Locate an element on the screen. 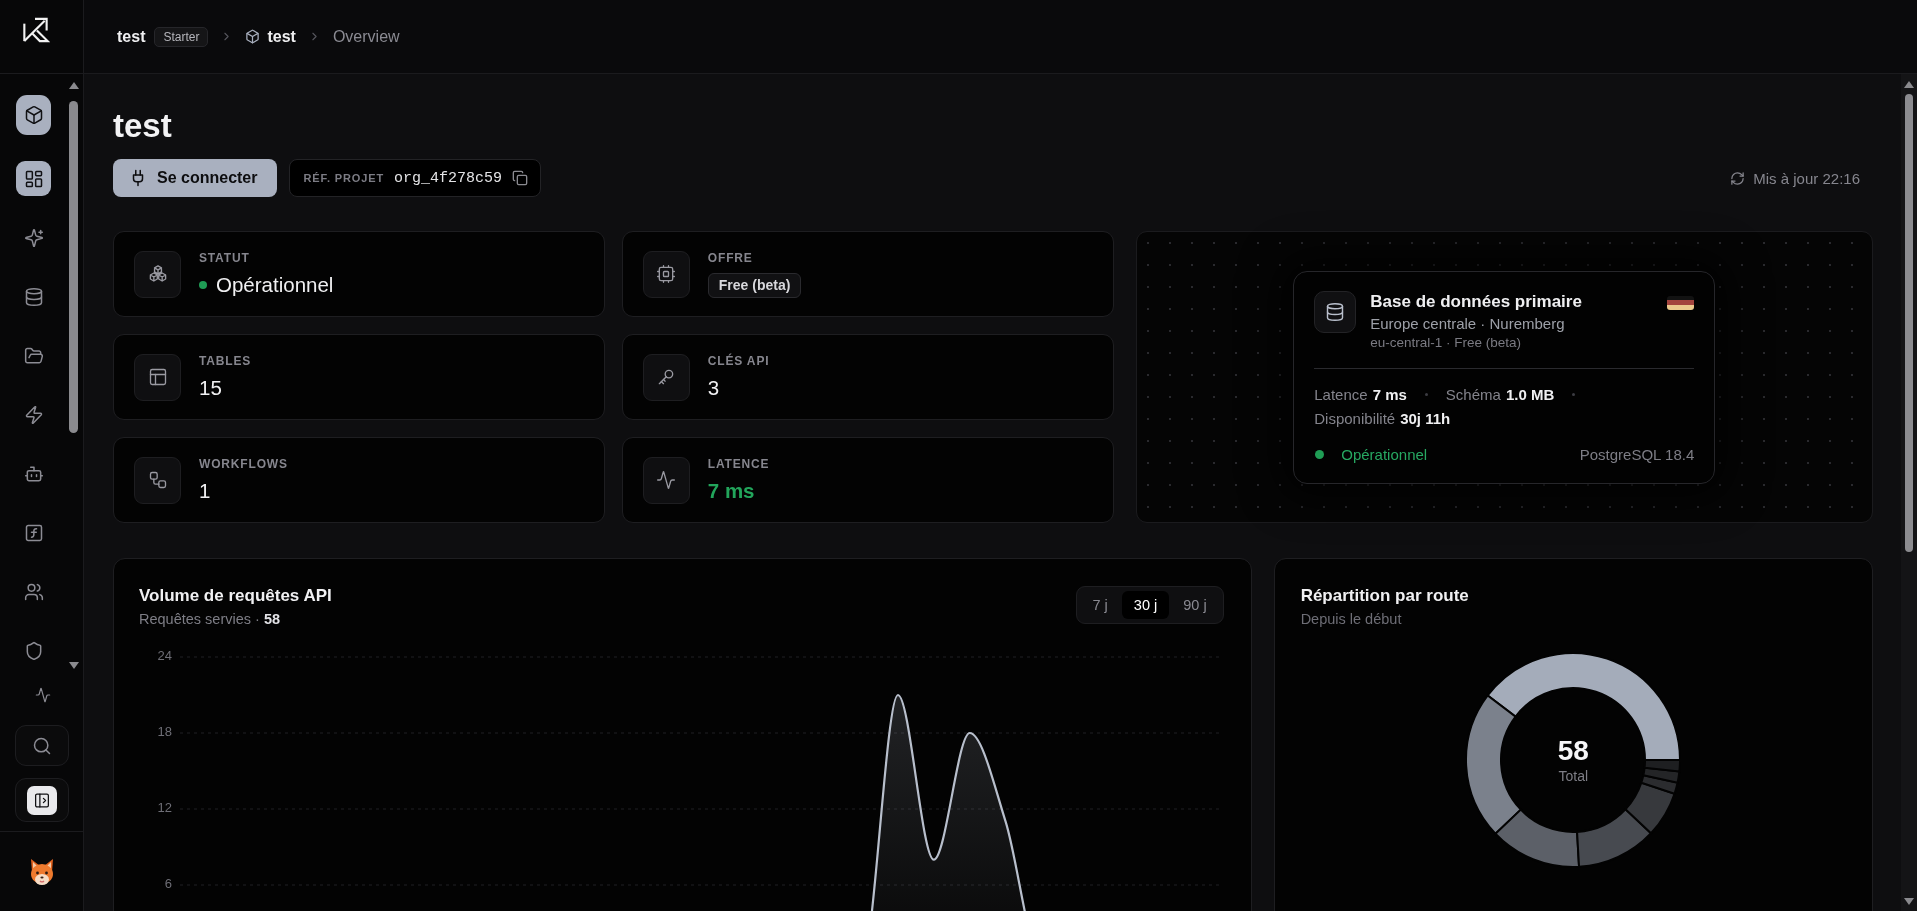 This screenshot has width=1917, height=911. flag-icon is located at coordinates (1681, 302).